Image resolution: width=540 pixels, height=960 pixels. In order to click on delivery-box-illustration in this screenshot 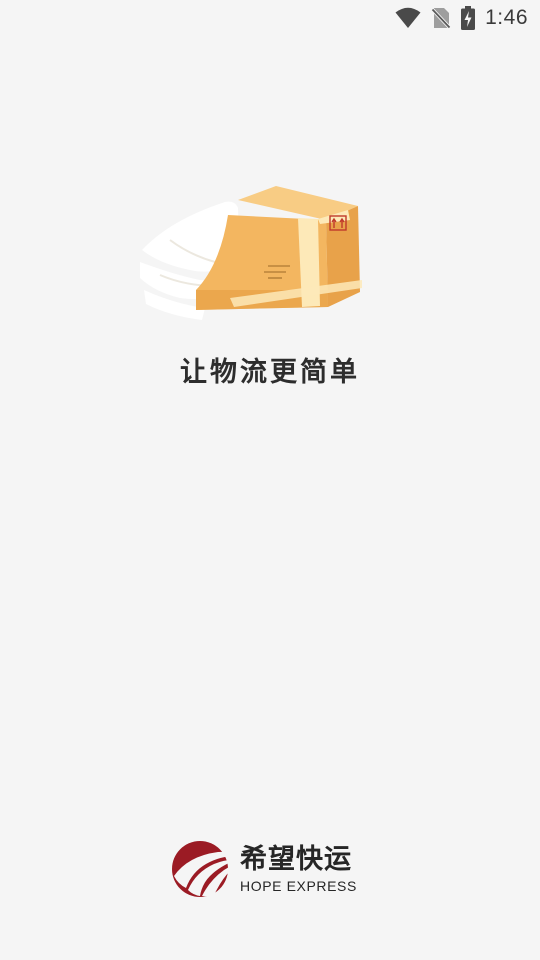, I will do `click(250, 260)`.